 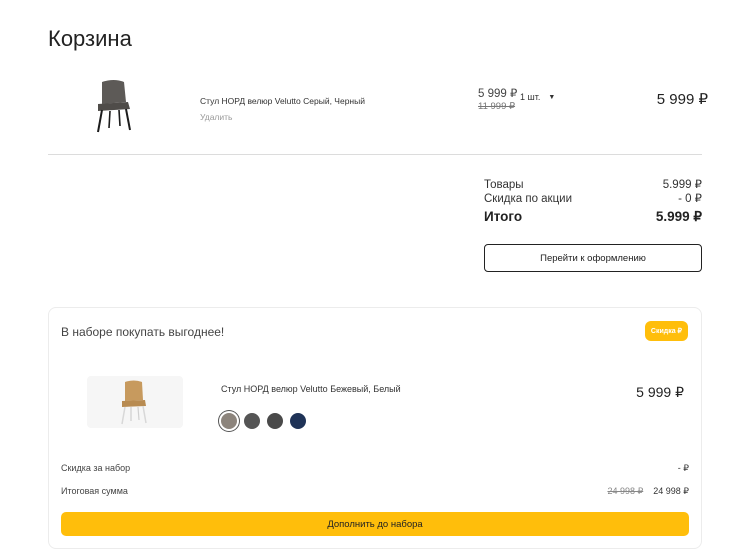 What do you see at coordinates (143, 332) in the screenshot?
I see `bundle-title: В наборе покупать выгоднее!` at bounding box center [143, 332].